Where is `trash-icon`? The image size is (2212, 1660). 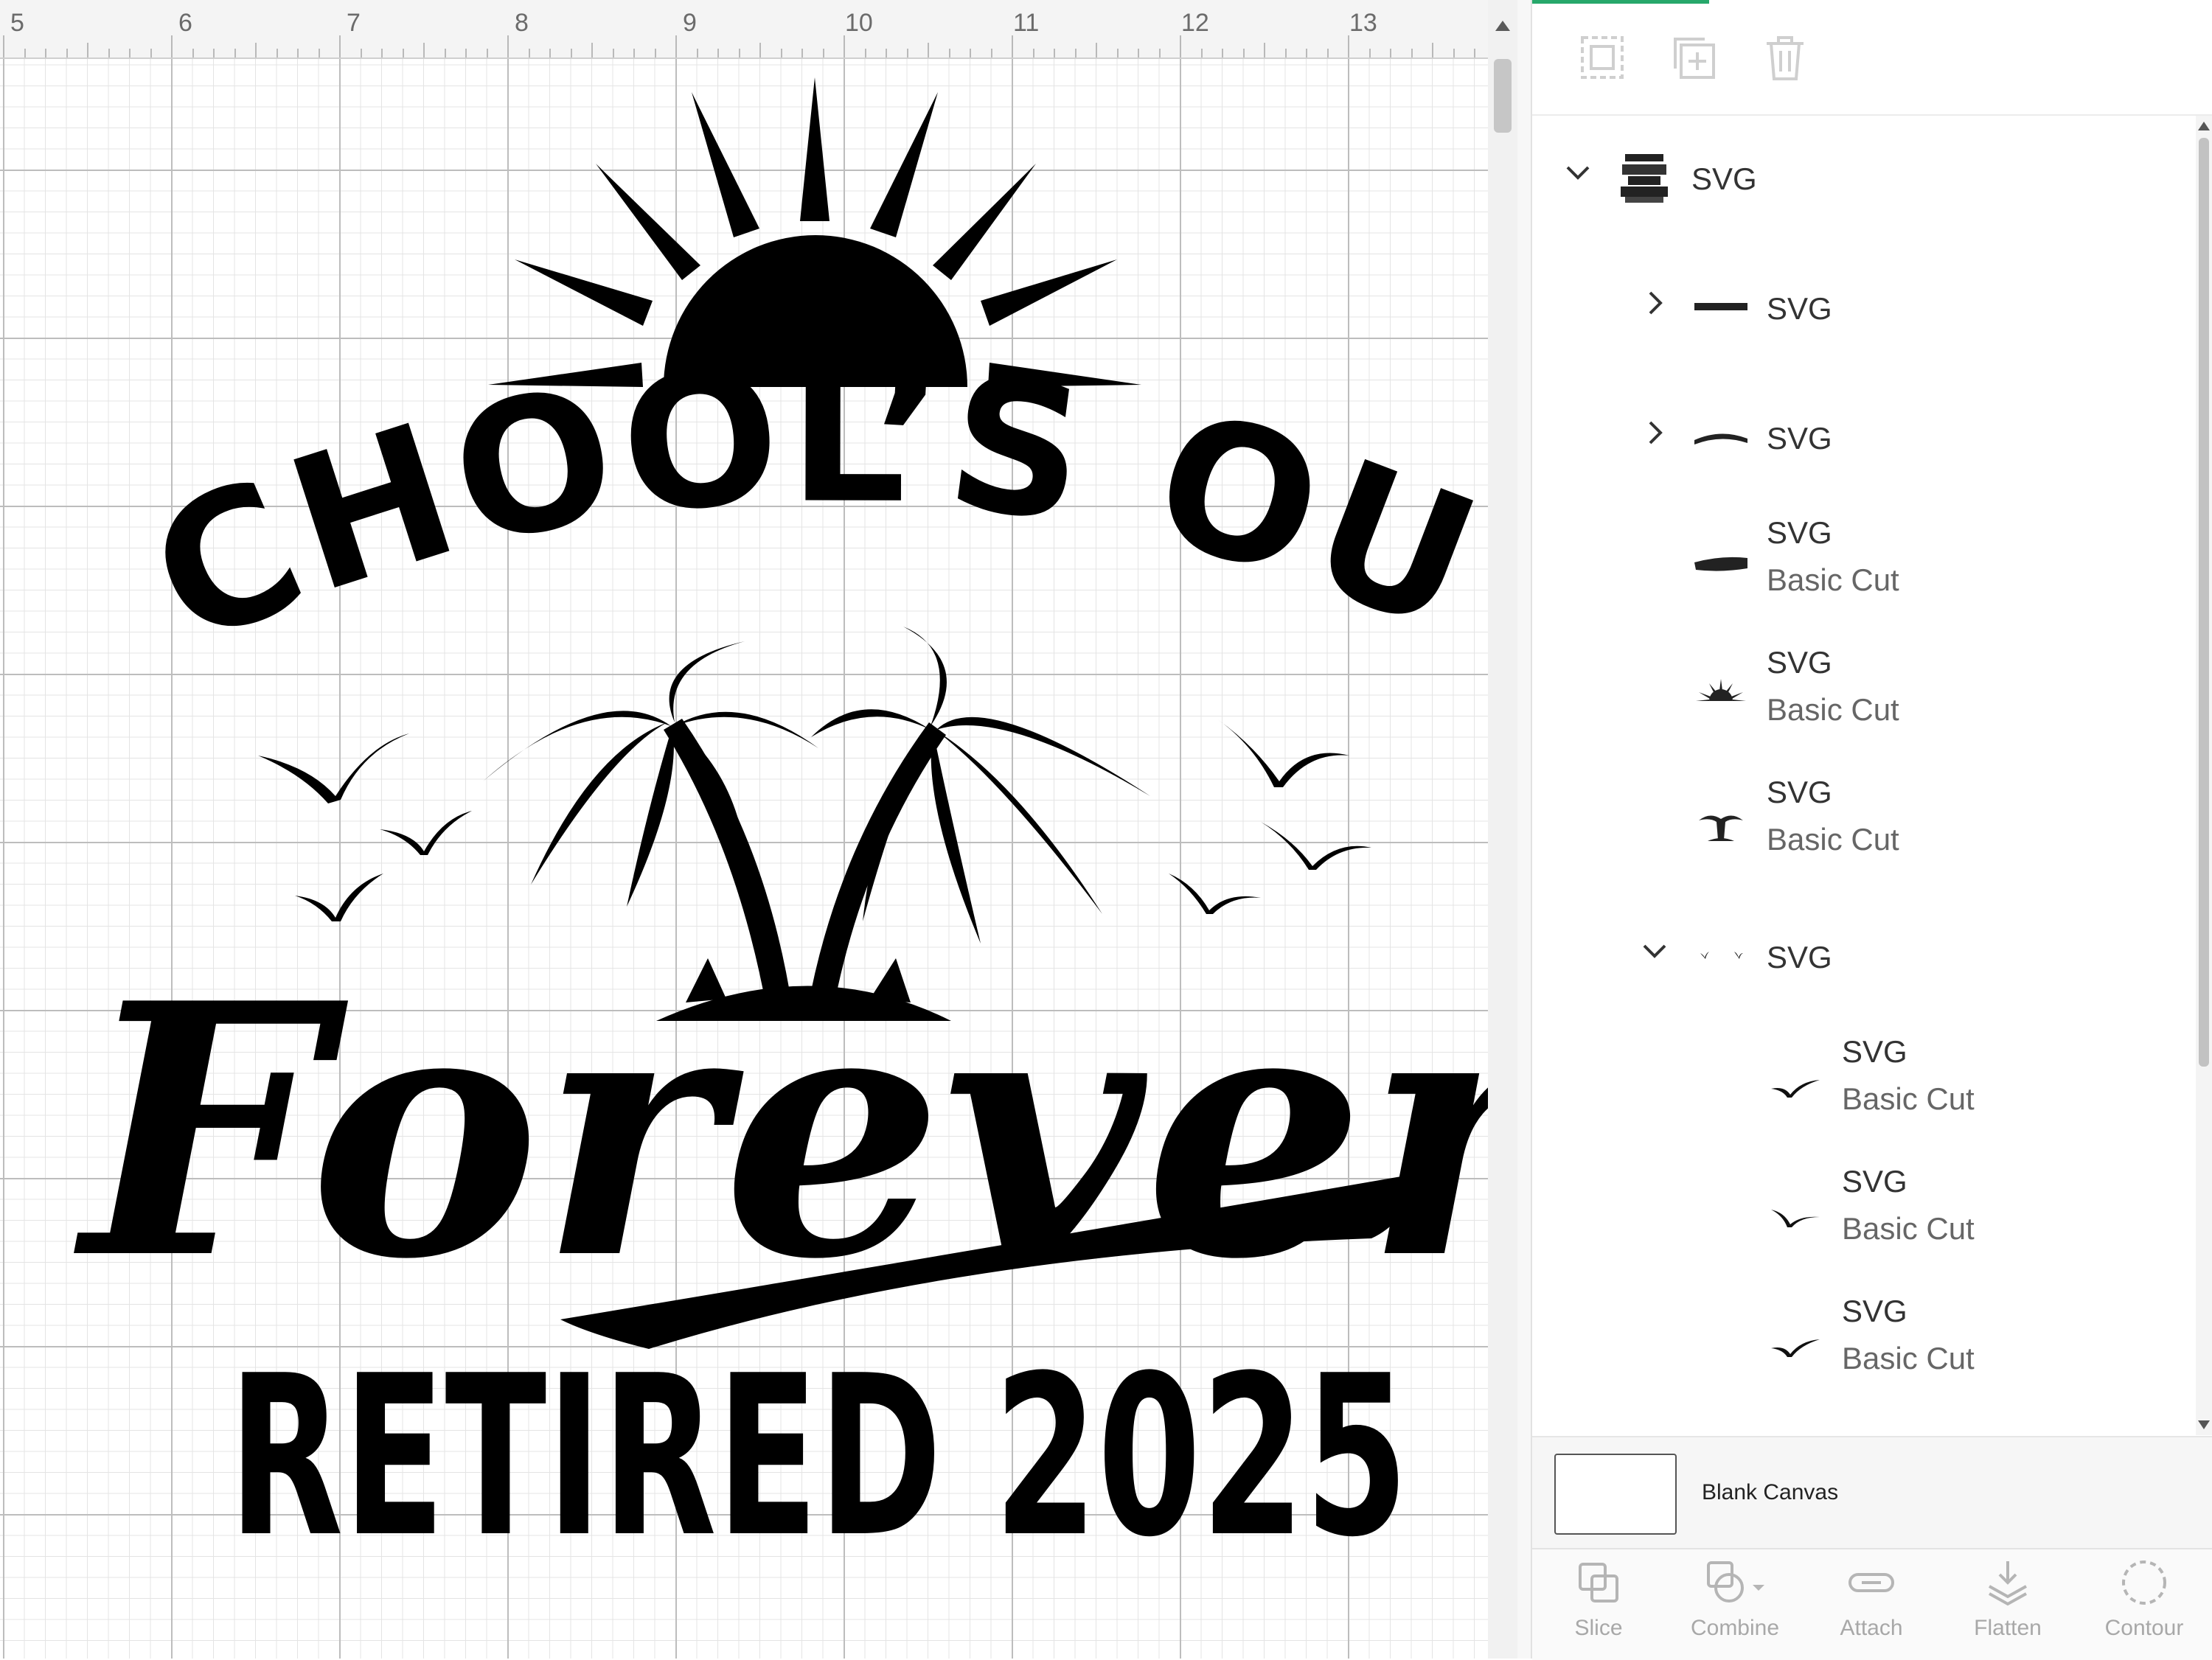 trash-icon is located at coordinates (1785, 57).